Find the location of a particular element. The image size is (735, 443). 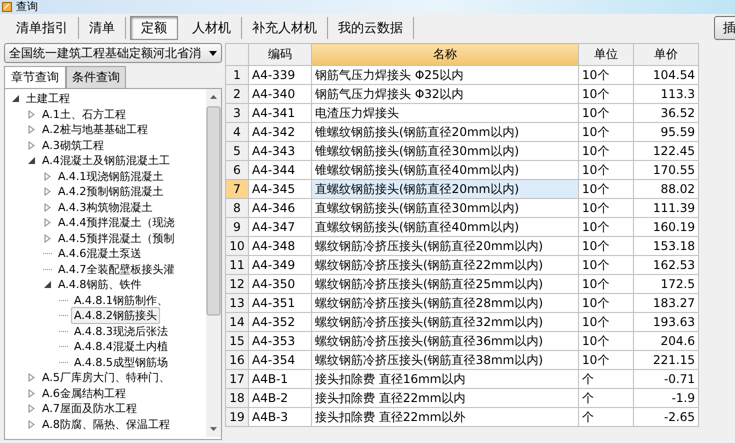

tree-item: A.4.8钢筋、铁件 is located at coordinates (99, 285).